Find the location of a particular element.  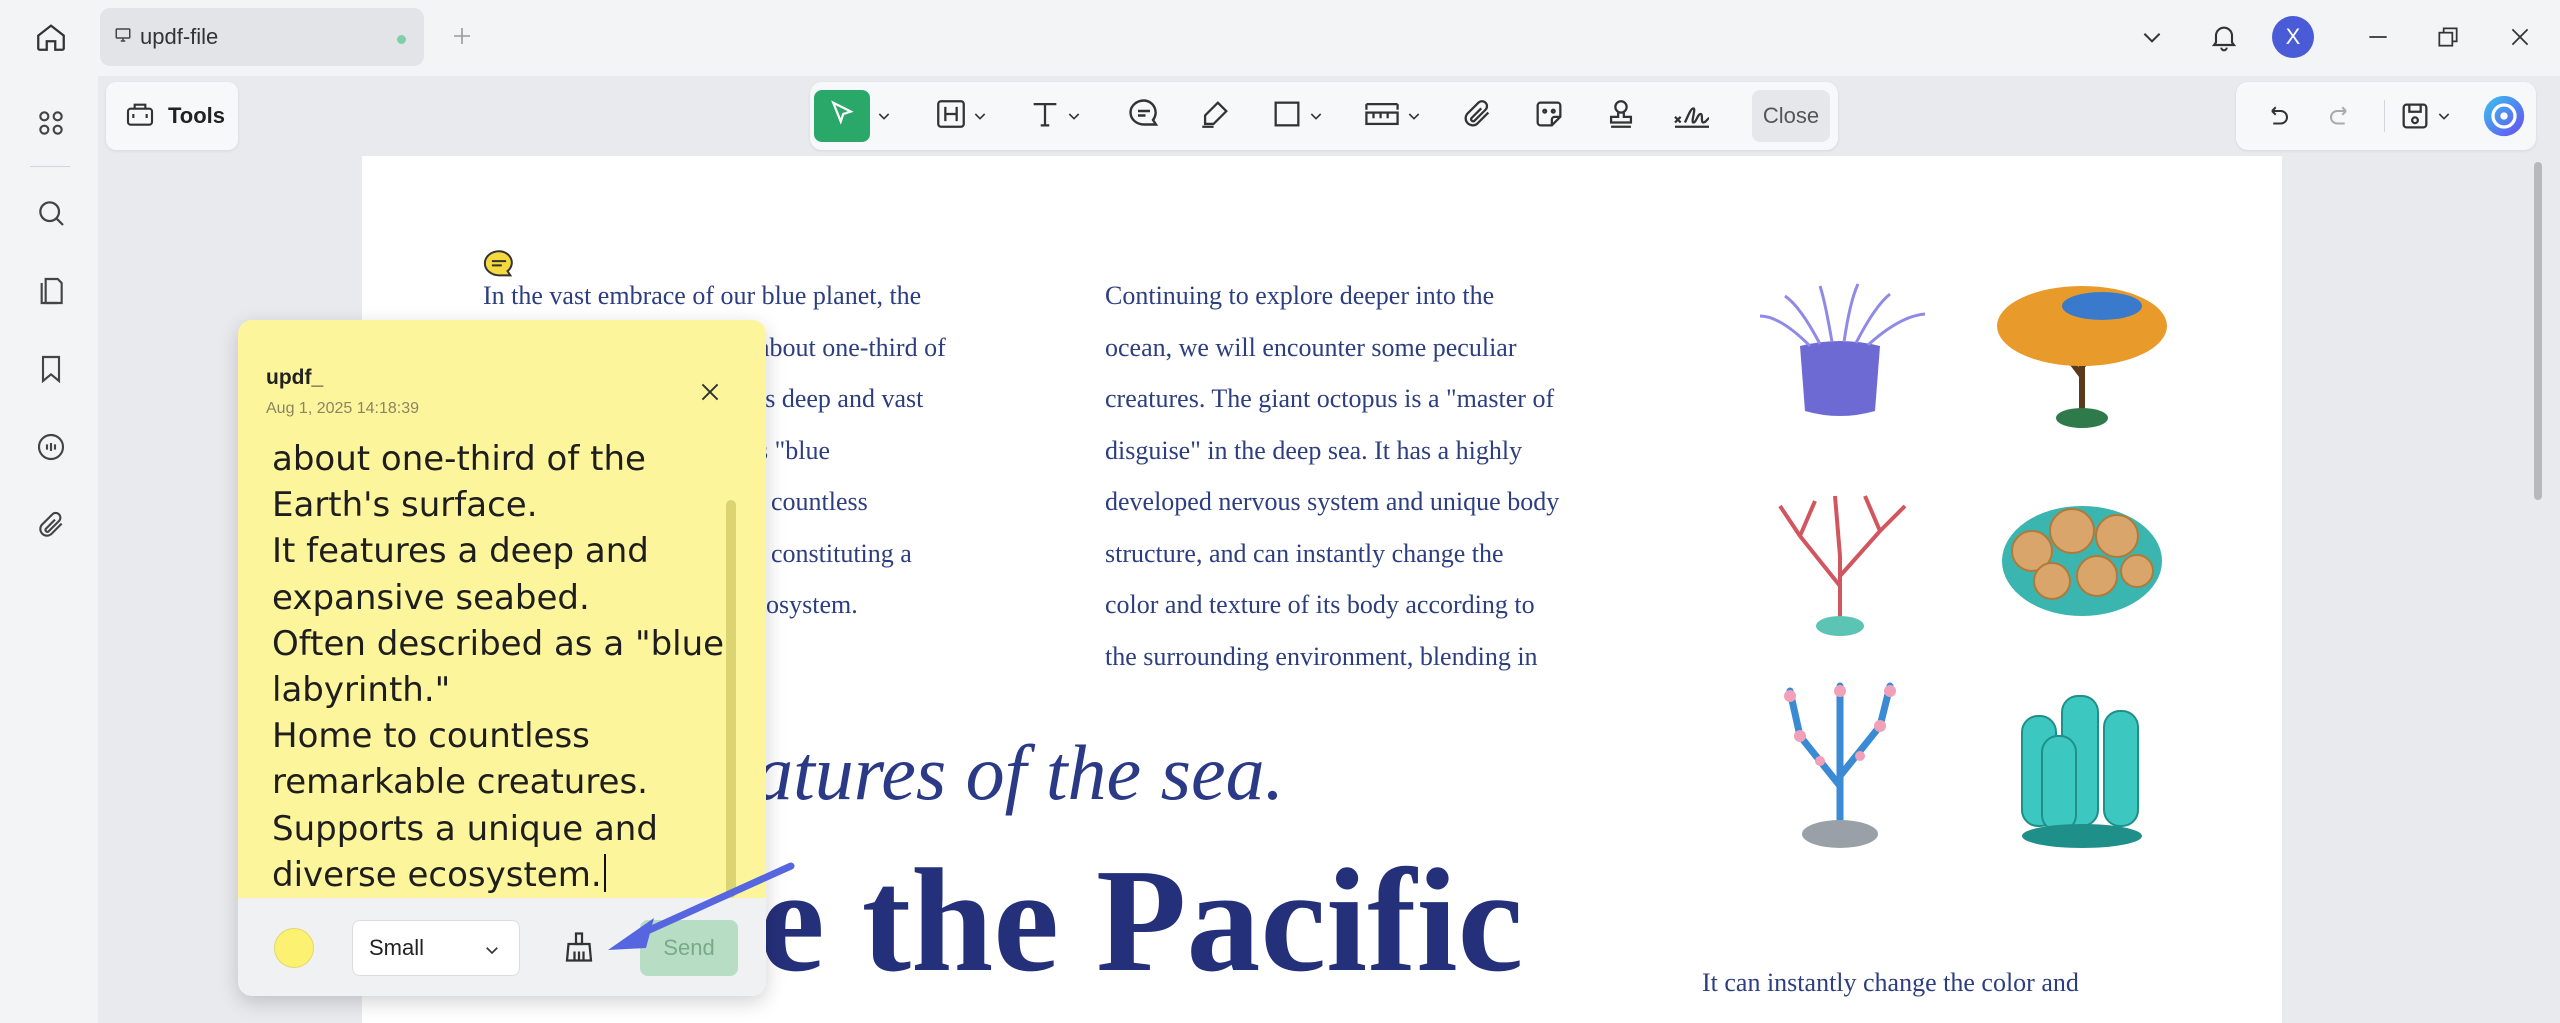

note-line: expansive seabed. is located at coordinates (431, 597).